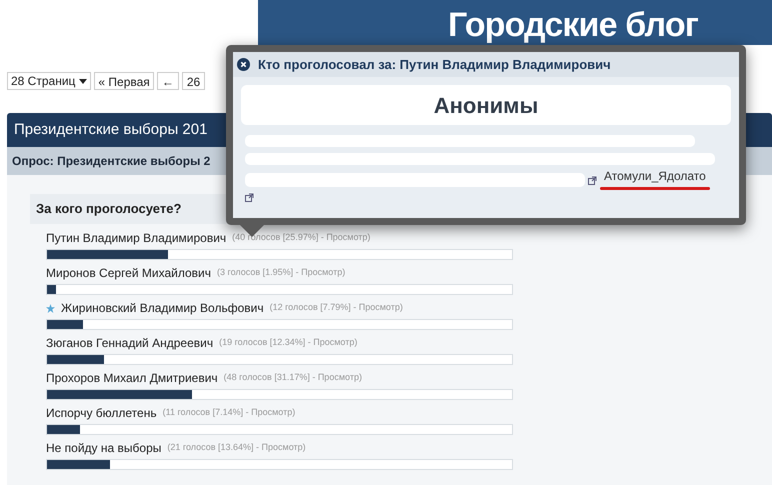 This screenshot has height=485, width=772. I want to click on option-label: Не пойду на выборы, so click(104, 448).